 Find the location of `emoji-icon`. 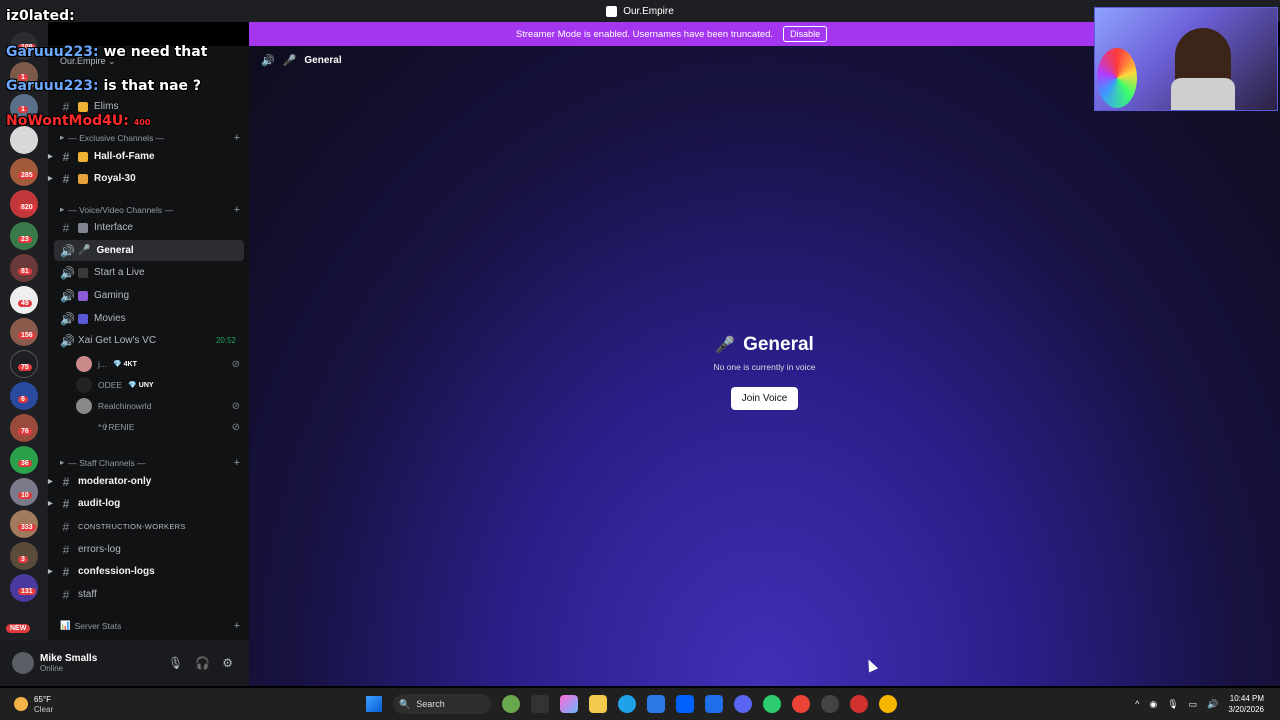

emoji-icon is located at coordinates (83, 106).